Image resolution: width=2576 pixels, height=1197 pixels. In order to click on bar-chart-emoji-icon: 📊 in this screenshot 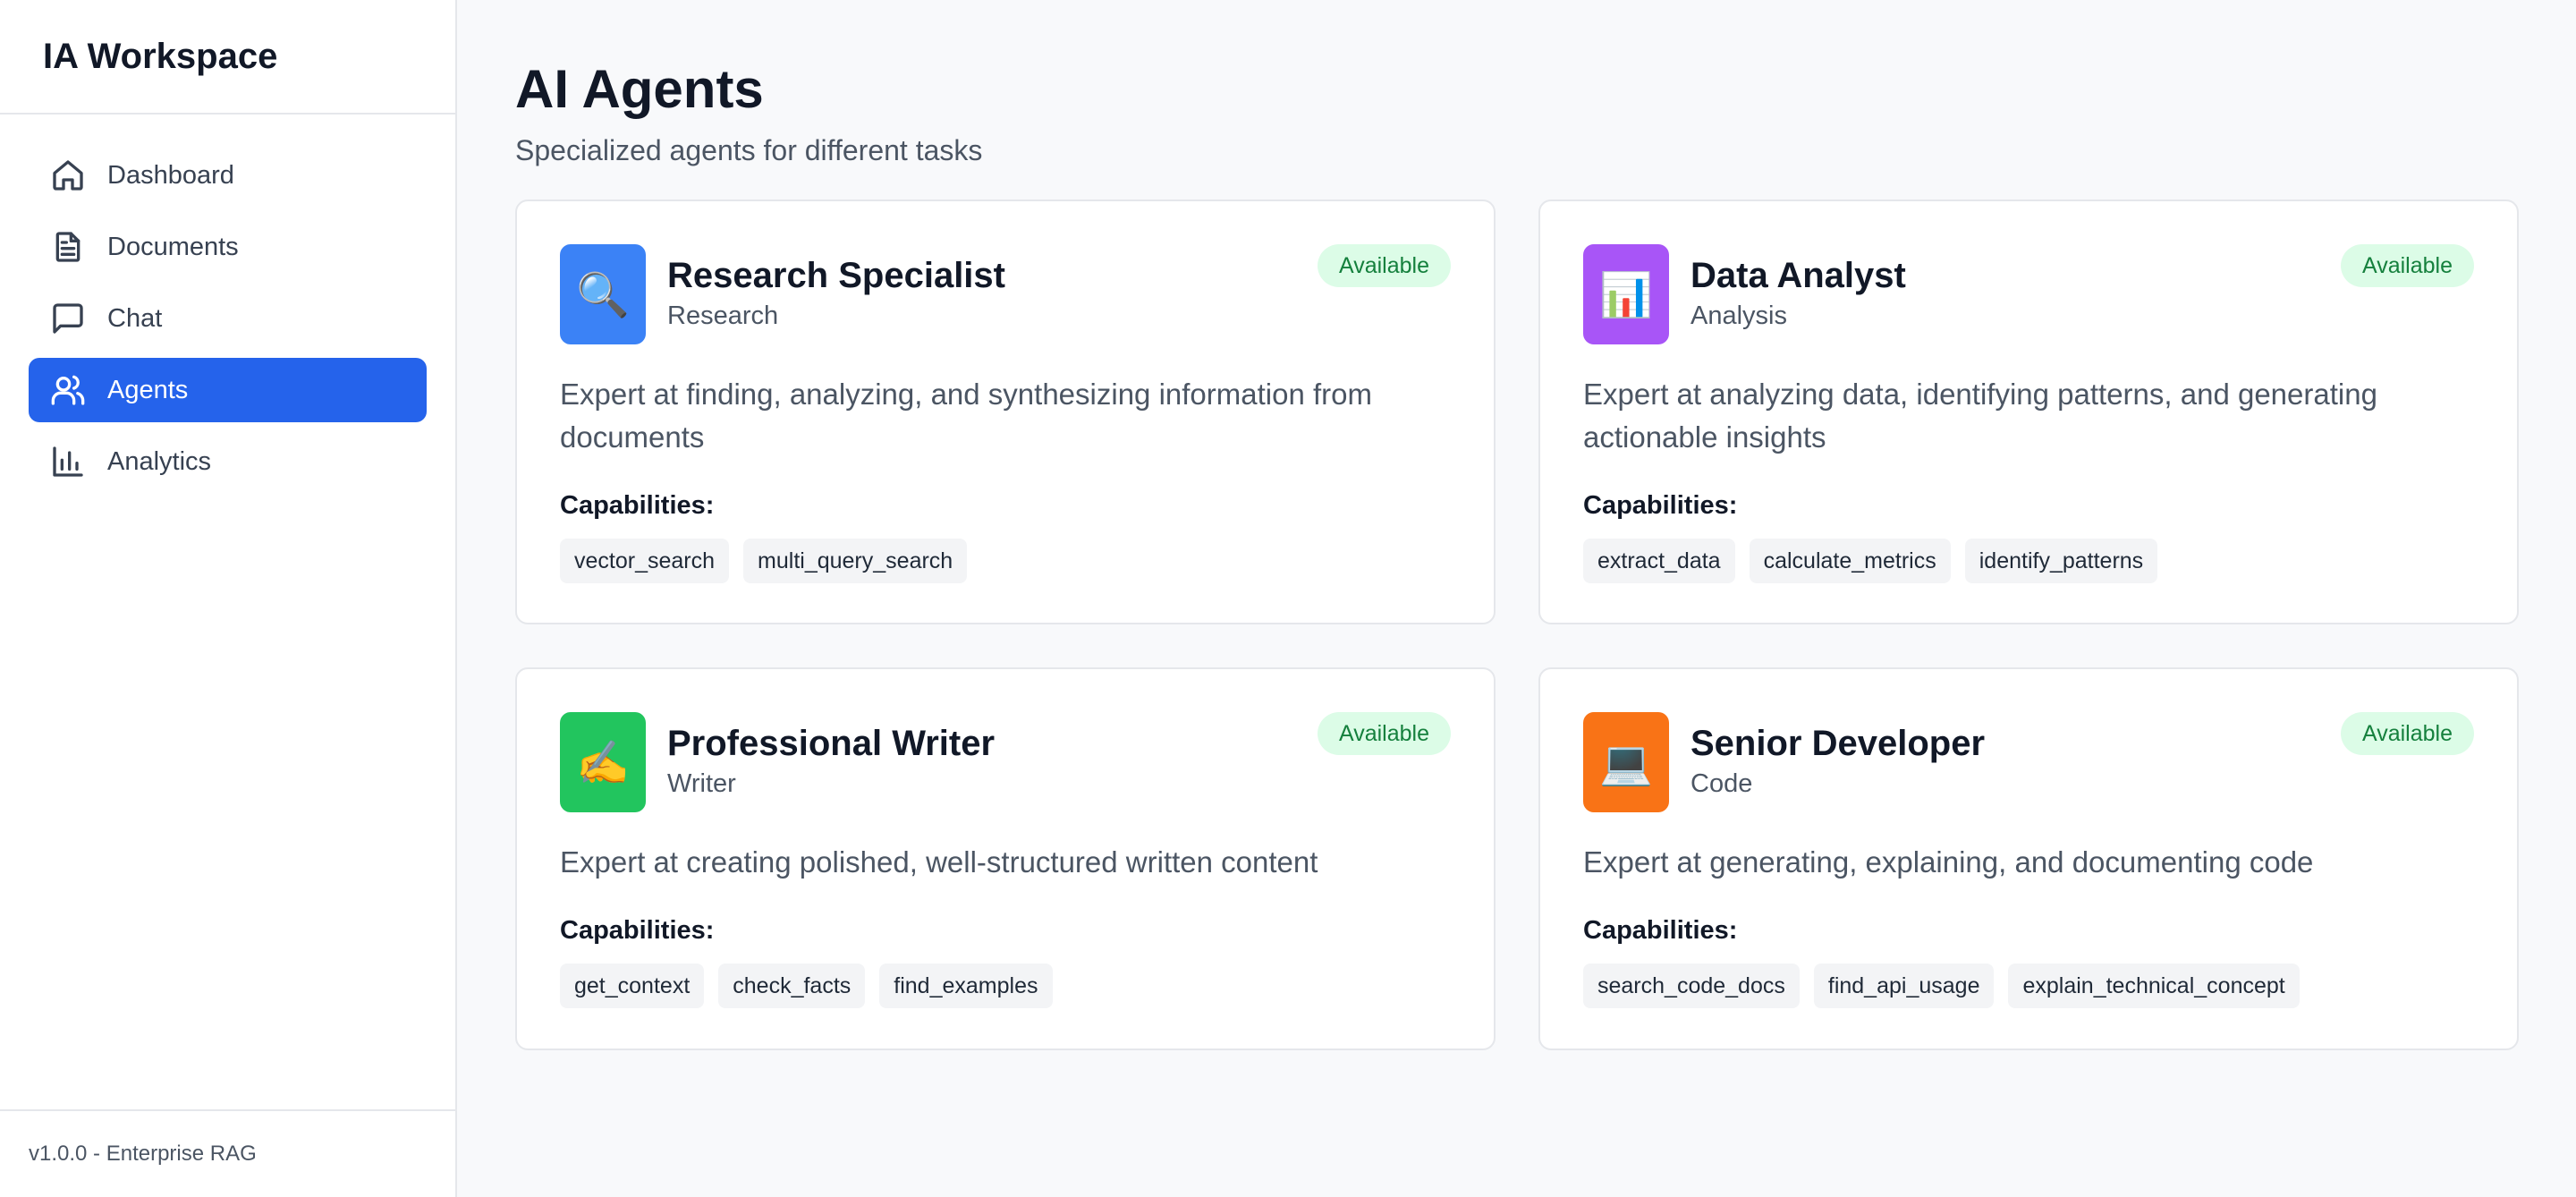, I will do `click(1626, 294)`.